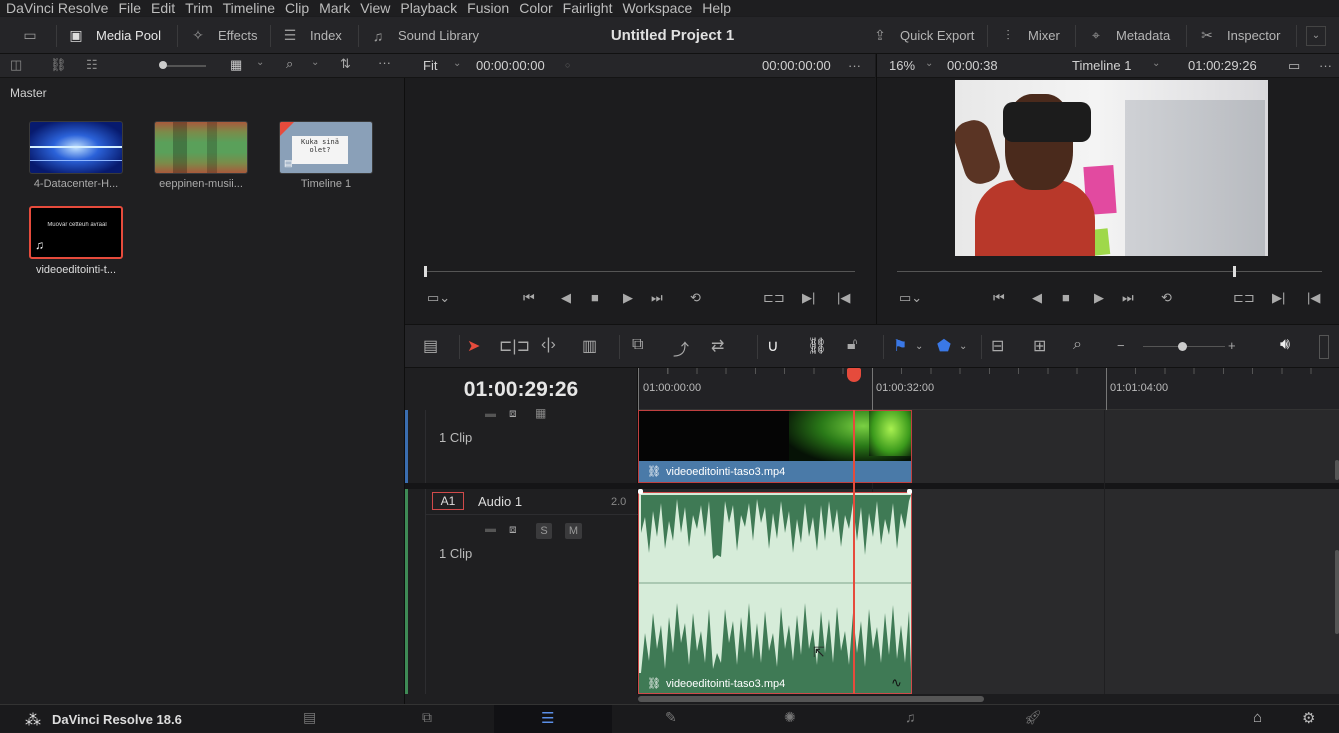  What do you see at coordinates (811, 699) in the screenshot?
I see `horizontal-scrollbar` at bounding box center [811, 699].